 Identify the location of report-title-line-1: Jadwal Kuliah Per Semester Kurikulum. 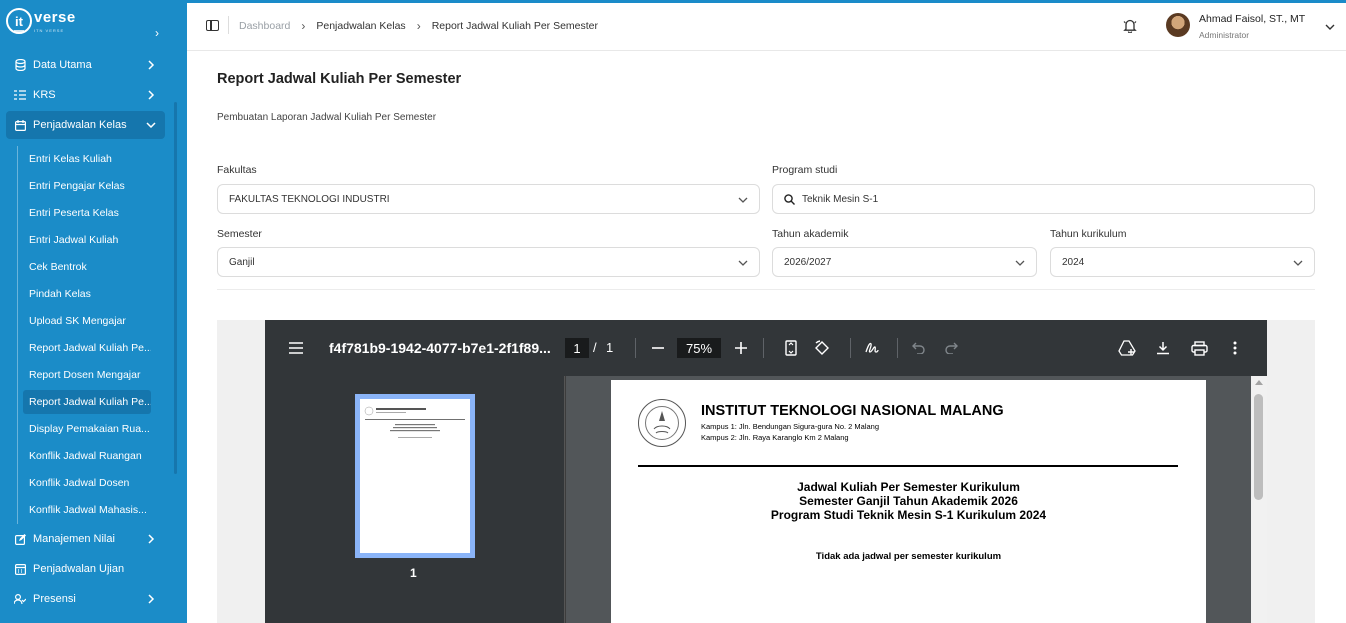
(908, 487).